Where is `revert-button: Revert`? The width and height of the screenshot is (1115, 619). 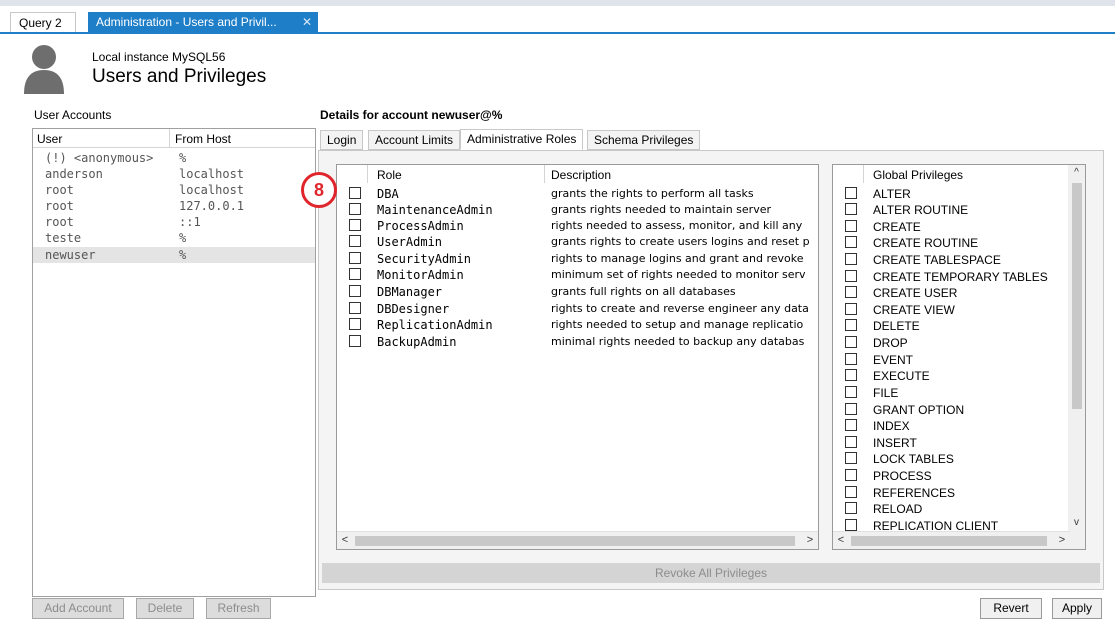 revert-button: Revert is located at coordinates (1011, 608).